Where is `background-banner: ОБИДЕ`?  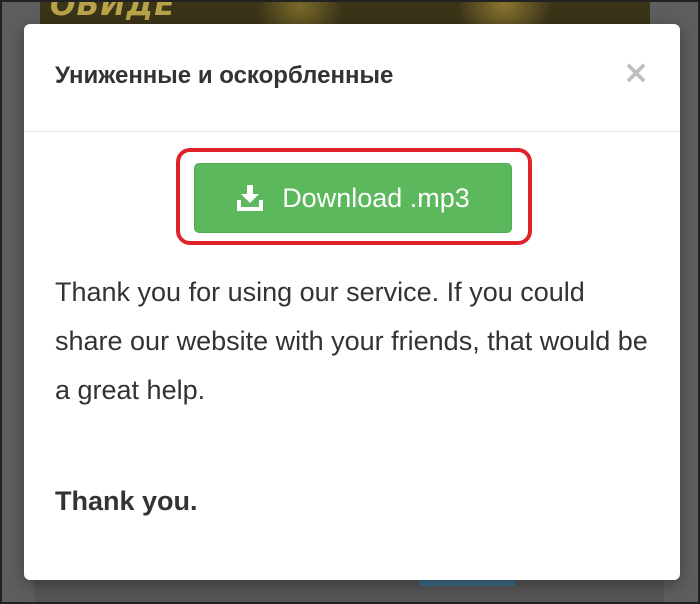 background-banner: ОБИДЕ is located at coordinates (345, 13).